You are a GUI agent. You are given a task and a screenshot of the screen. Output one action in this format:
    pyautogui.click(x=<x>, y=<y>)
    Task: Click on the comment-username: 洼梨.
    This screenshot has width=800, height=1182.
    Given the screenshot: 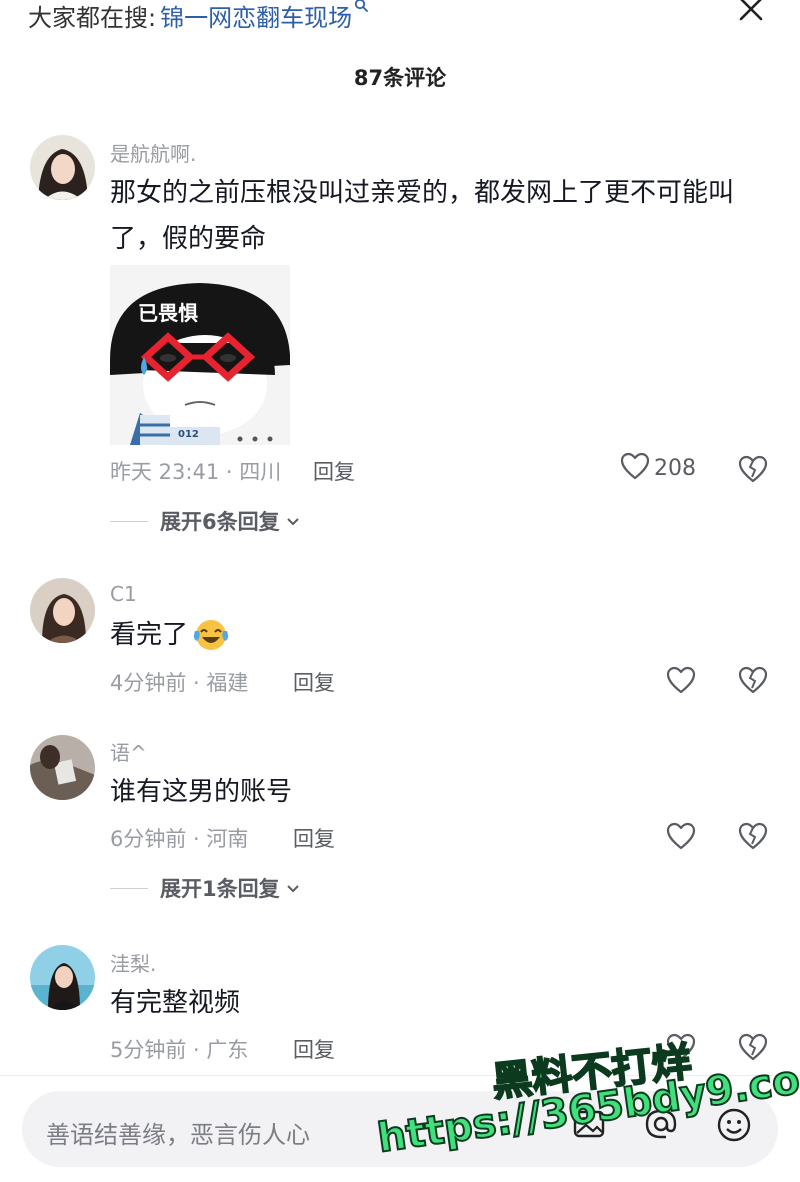 What is the action you would take?
    pyautogui.click(x=133, y=962)
    